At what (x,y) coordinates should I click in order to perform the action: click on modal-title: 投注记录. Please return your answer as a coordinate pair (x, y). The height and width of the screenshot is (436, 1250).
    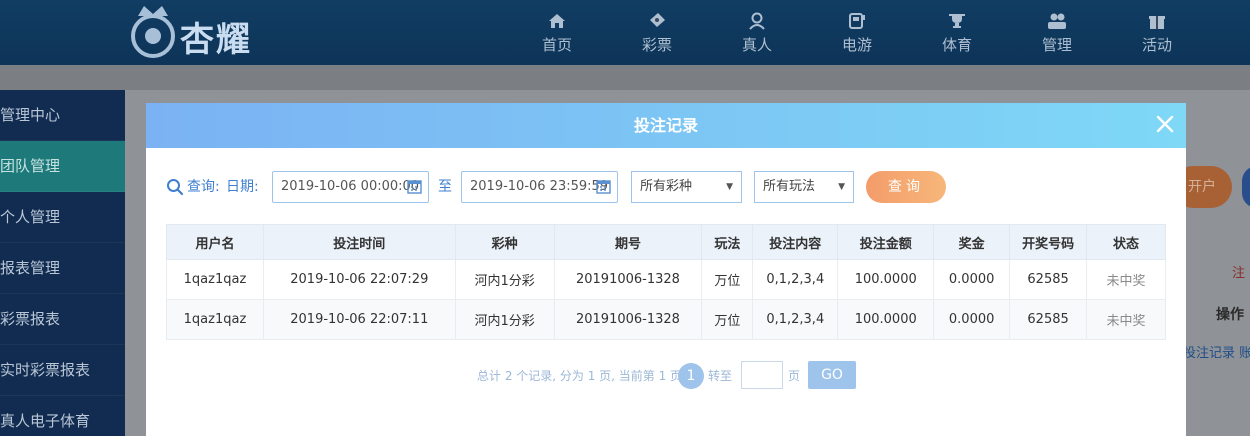
    Looking at the image, I should click on (665, 125).